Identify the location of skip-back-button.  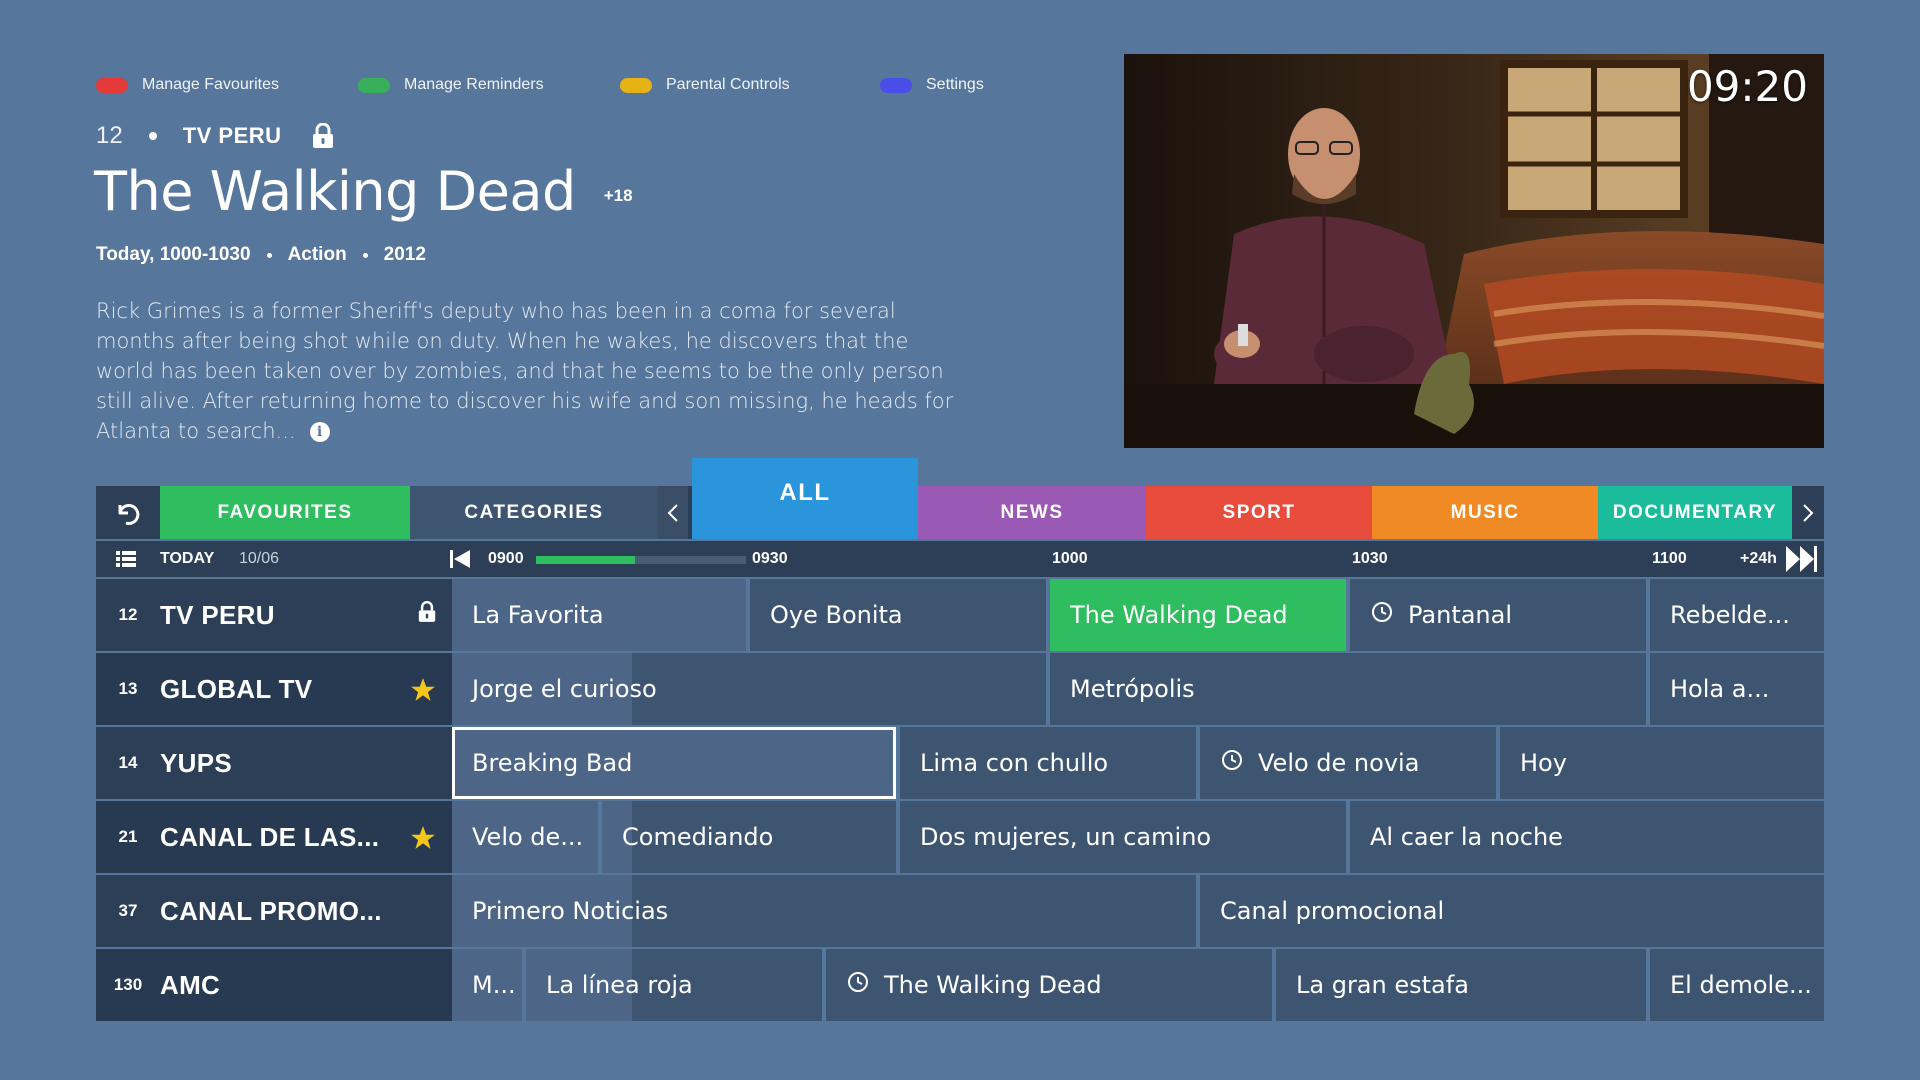
(460, 559).